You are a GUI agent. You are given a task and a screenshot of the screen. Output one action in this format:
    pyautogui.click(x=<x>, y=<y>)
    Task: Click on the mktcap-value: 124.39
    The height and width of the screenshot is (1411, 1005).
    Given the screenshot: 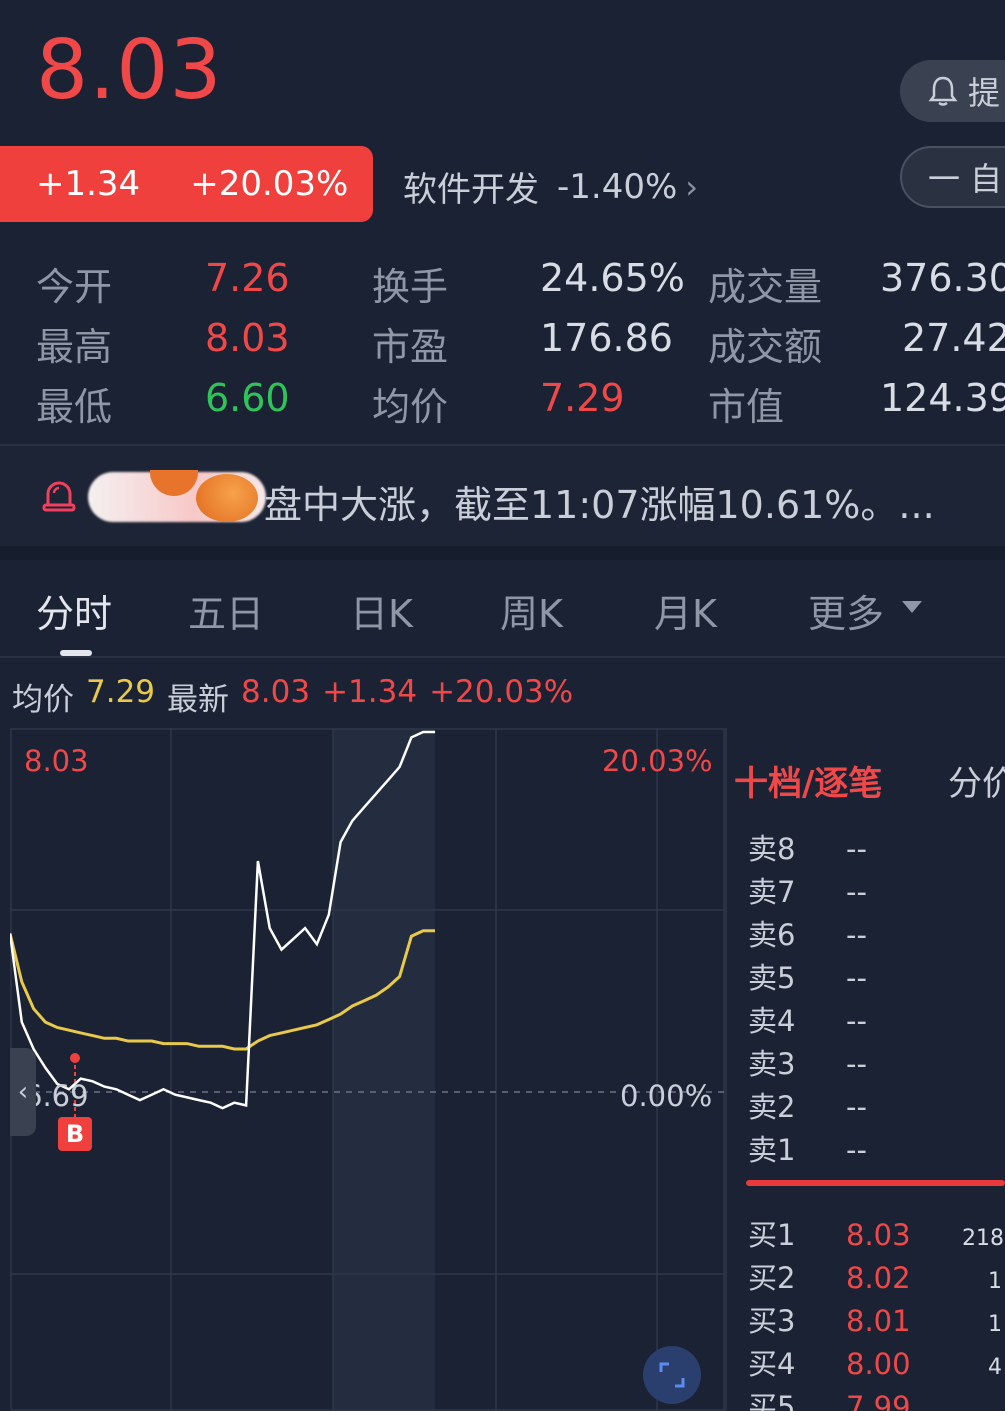 What is the action you would take?
    pyautogui.click(x=942, y=398)
    